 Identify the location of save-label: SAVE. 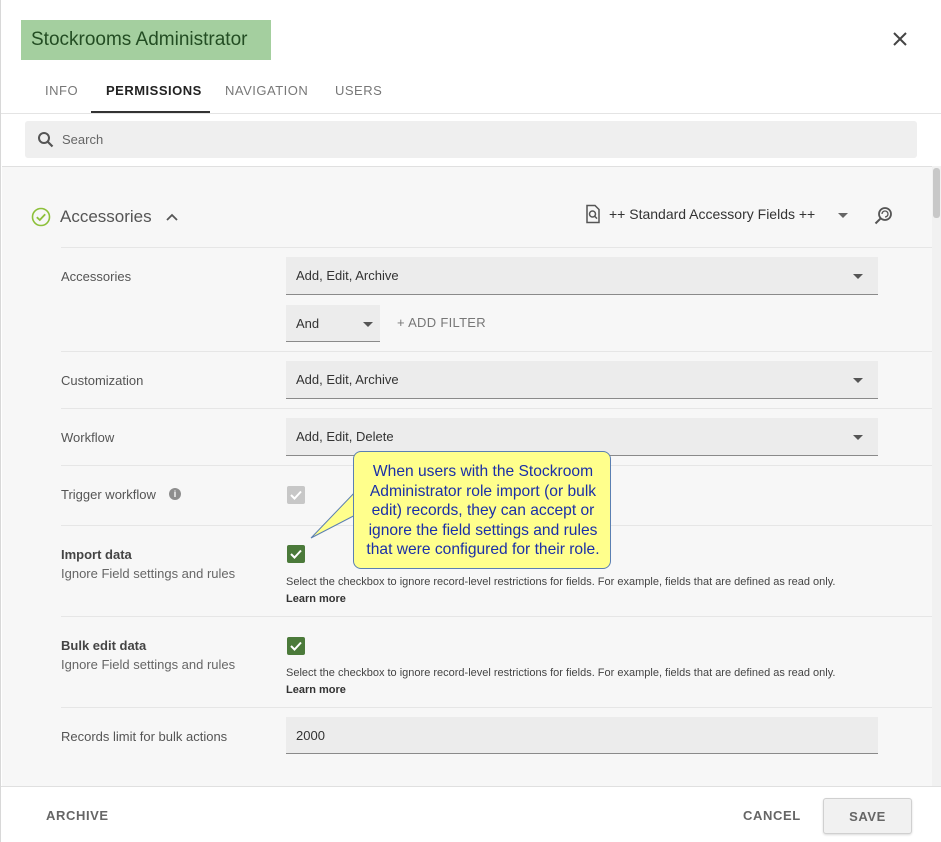
(867, 816).